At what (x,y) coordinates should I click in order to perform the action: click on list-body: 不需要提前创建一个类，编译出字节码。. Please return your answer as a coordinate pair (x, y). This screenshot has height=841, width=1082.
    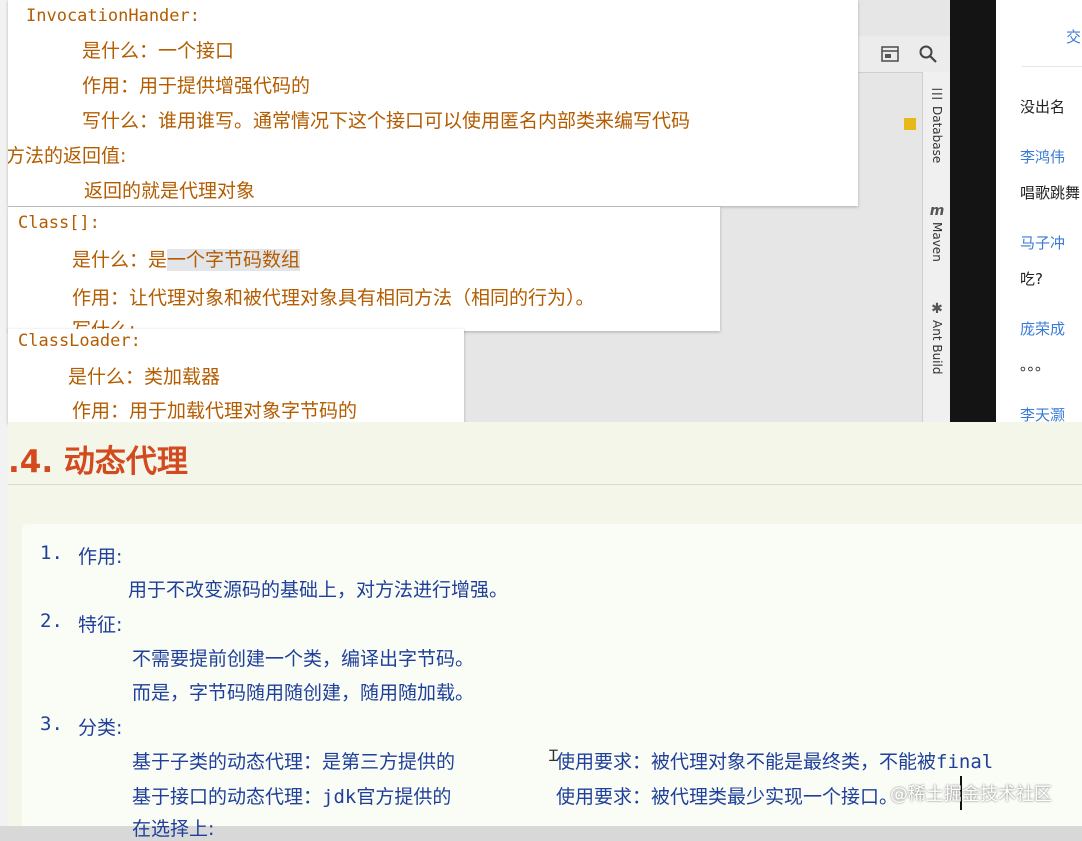
    Looking at the image, I should click on (303, 659).